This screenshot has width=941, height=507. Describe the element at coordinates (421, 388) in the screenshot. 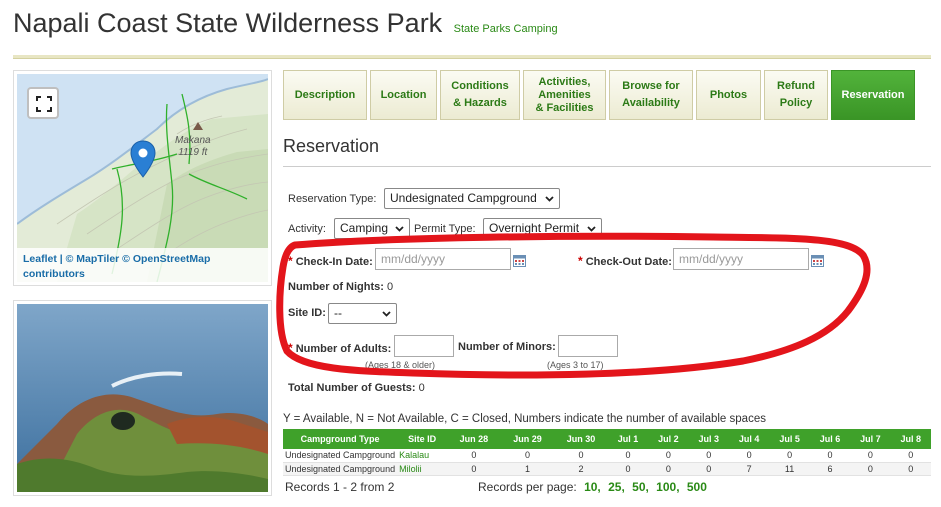

I see `guests-value: 0` at that location.